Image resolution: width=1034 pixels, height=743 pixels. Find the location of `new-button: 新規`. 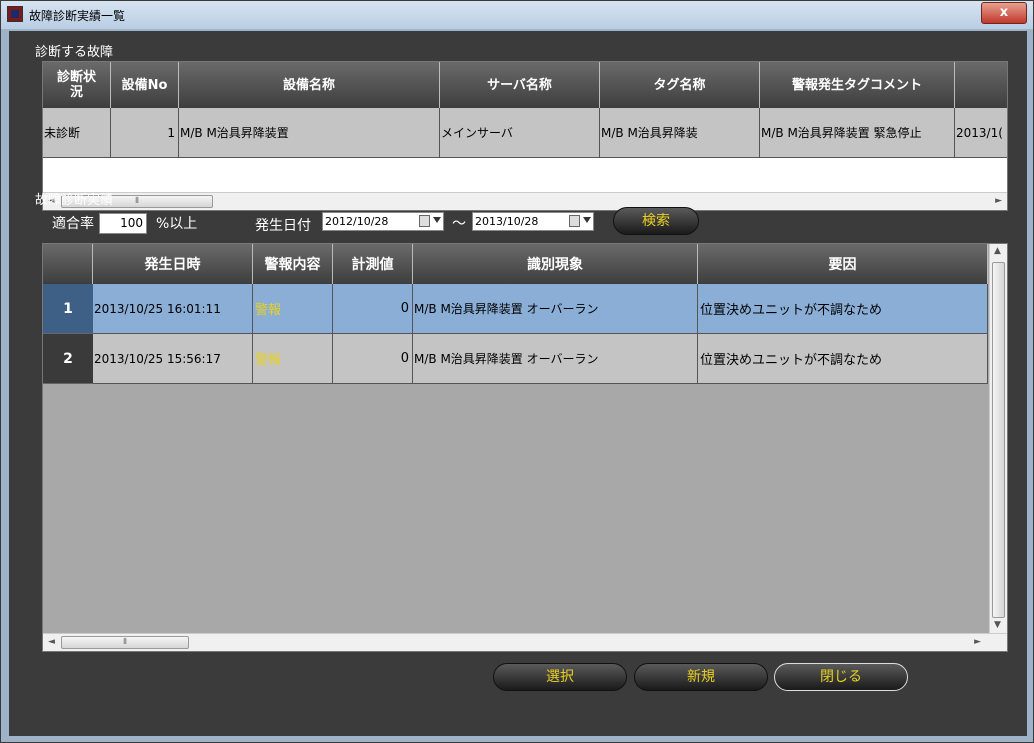

new-button: 新規 is located at coordinates (701, 677).